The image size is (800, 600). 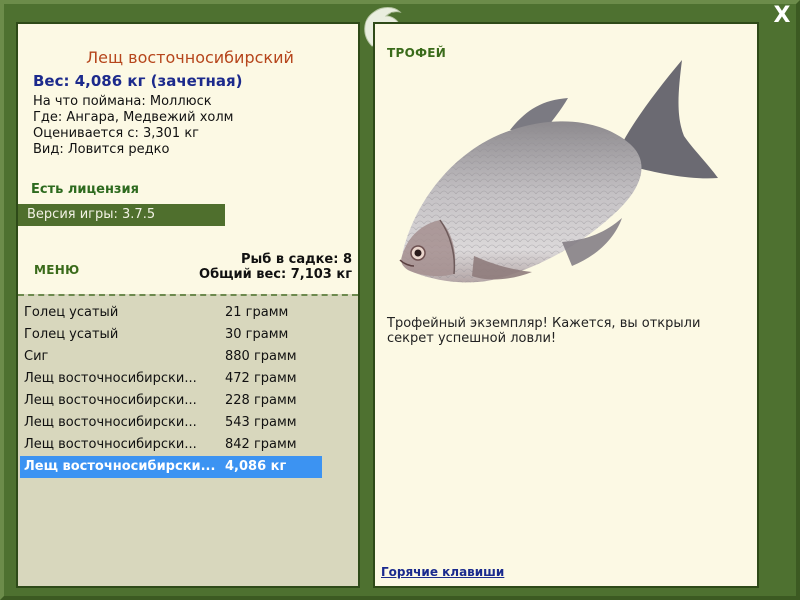 I want to click on close-icon: X, so click(x=782, y=15).